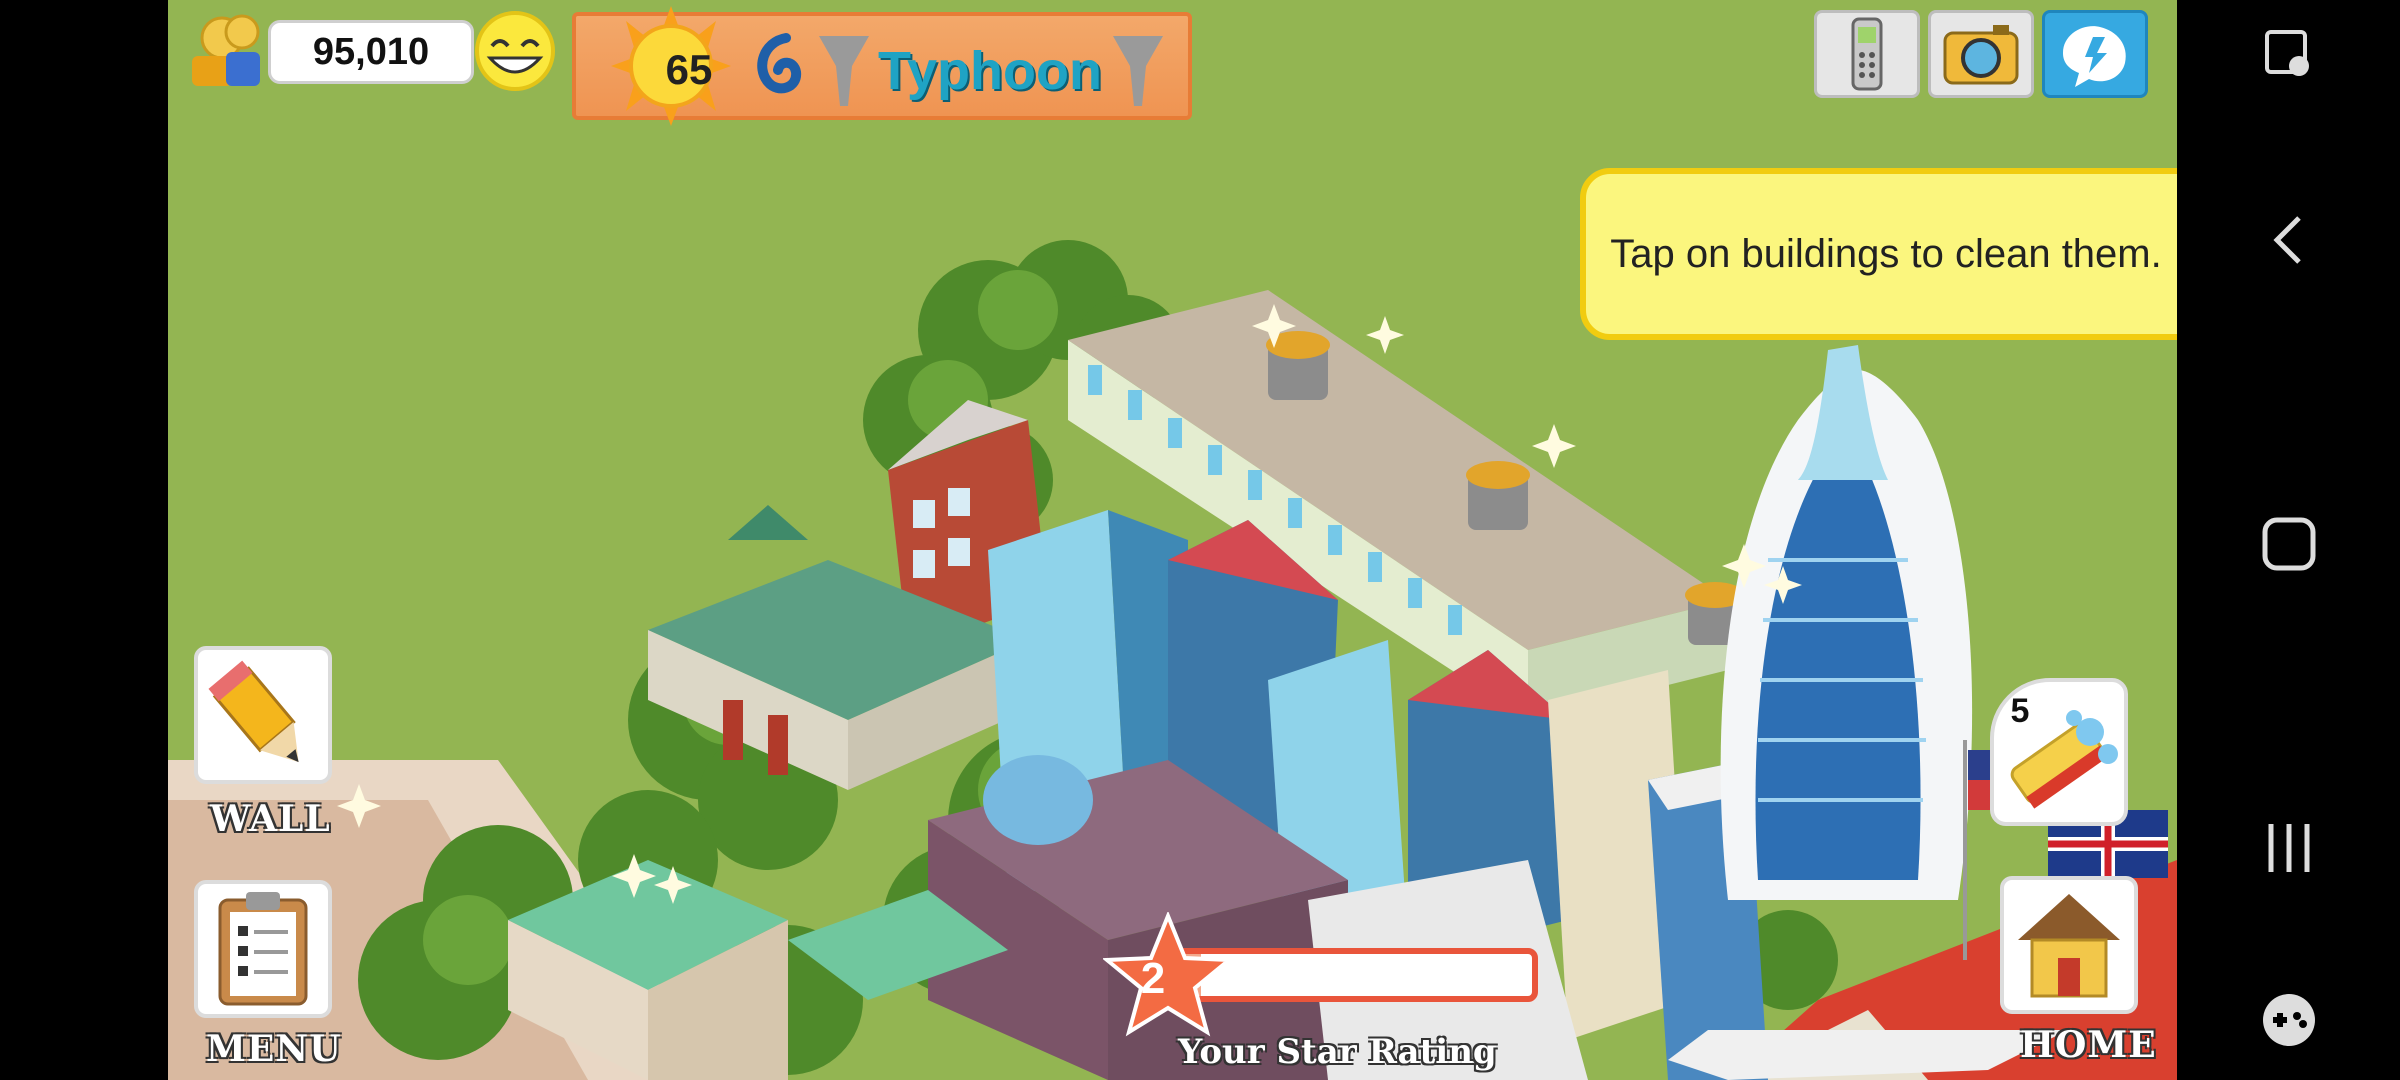  Describe the element at coordinates (2094, 57) in the screenshot. I see `share-icon` at that location.